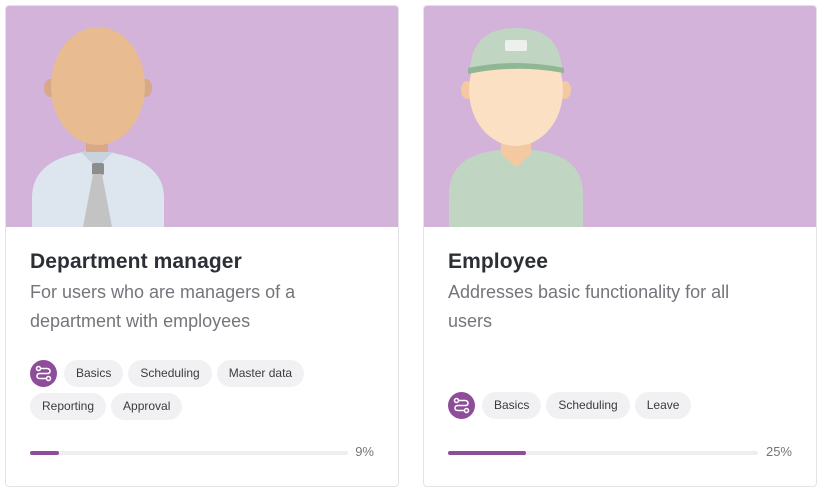 The width and height of the screenshot is (823, 492). What do you see at coordinates (498, 261) in the screenshot?
I see `role-title: Employee` at bounding box center [498, 261].